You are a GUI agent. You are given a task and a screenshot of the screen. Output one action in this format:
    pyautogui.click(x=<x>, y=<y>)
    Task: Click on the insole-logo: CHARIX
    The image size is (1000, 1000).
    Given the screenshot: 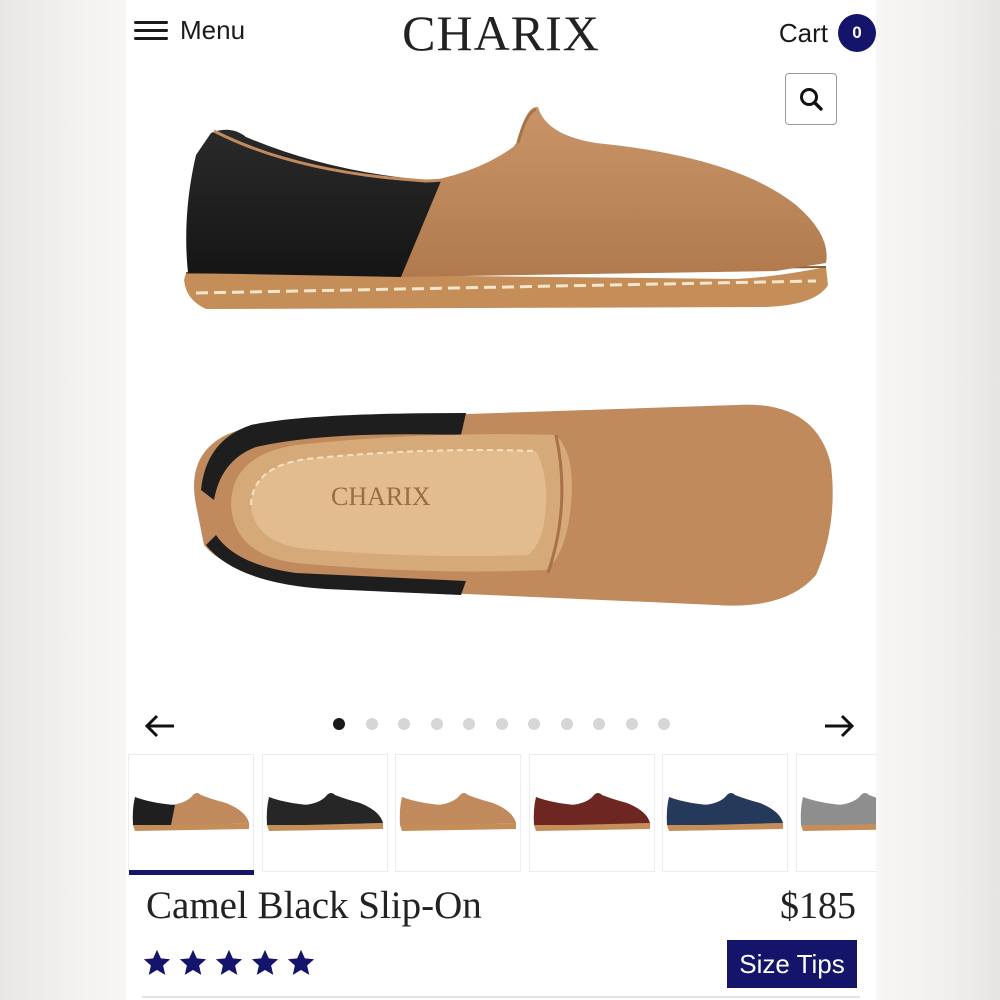 What is the action you would take?
    pyautogui.click(x=381, y=496)
    